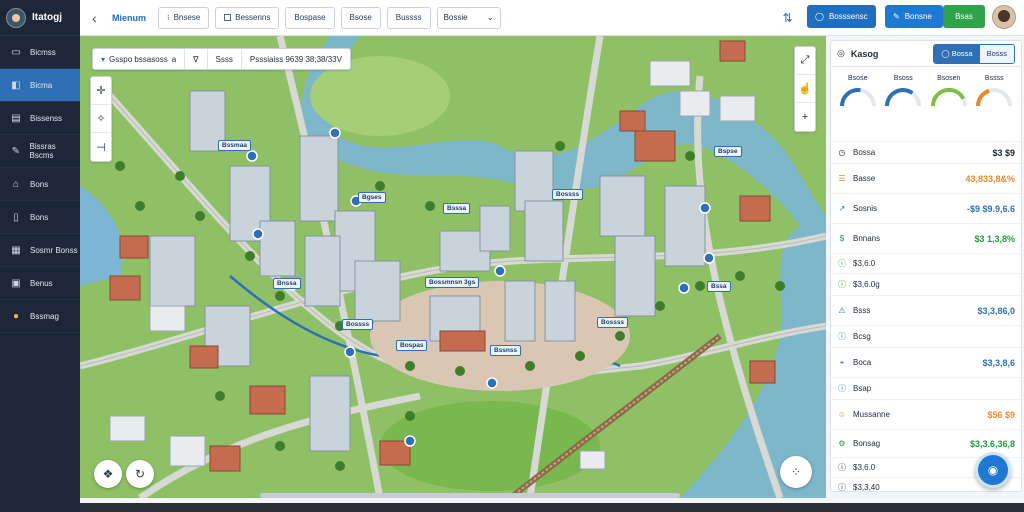  I want to click on brand: Itatogj, so click(40, 18).